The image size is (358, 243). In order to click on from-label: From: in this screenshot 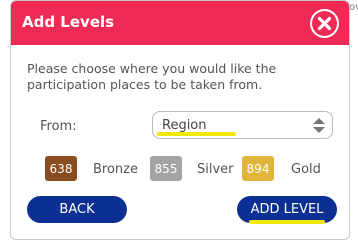, I will do `click(58, 126)`.